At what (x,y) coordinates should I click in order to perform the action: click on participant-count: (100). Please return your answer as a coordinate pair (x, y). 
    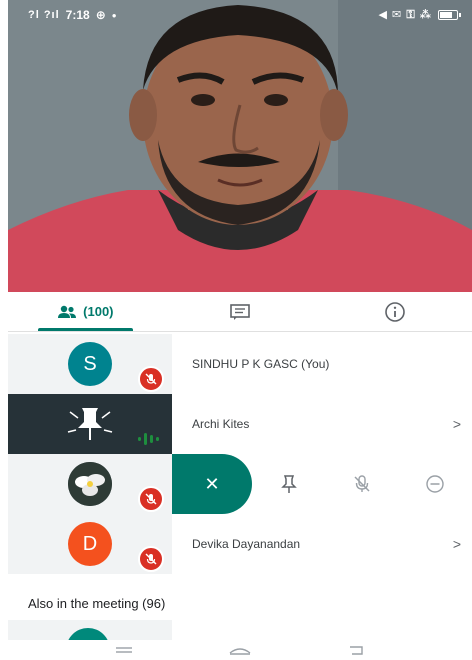
    Looking at the image, I should click on (98, 311).